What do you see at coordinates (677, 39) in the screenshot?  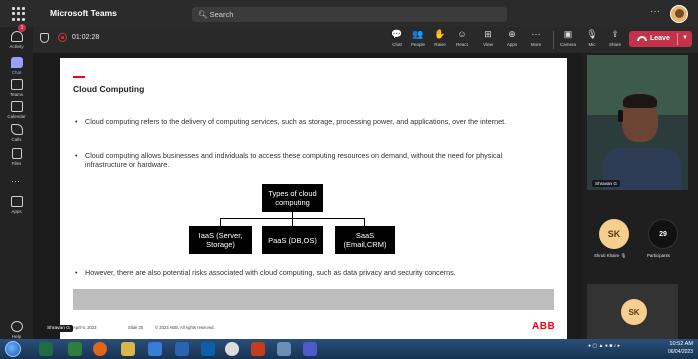 I see `leave-divider` at bounding box center [677, 39].